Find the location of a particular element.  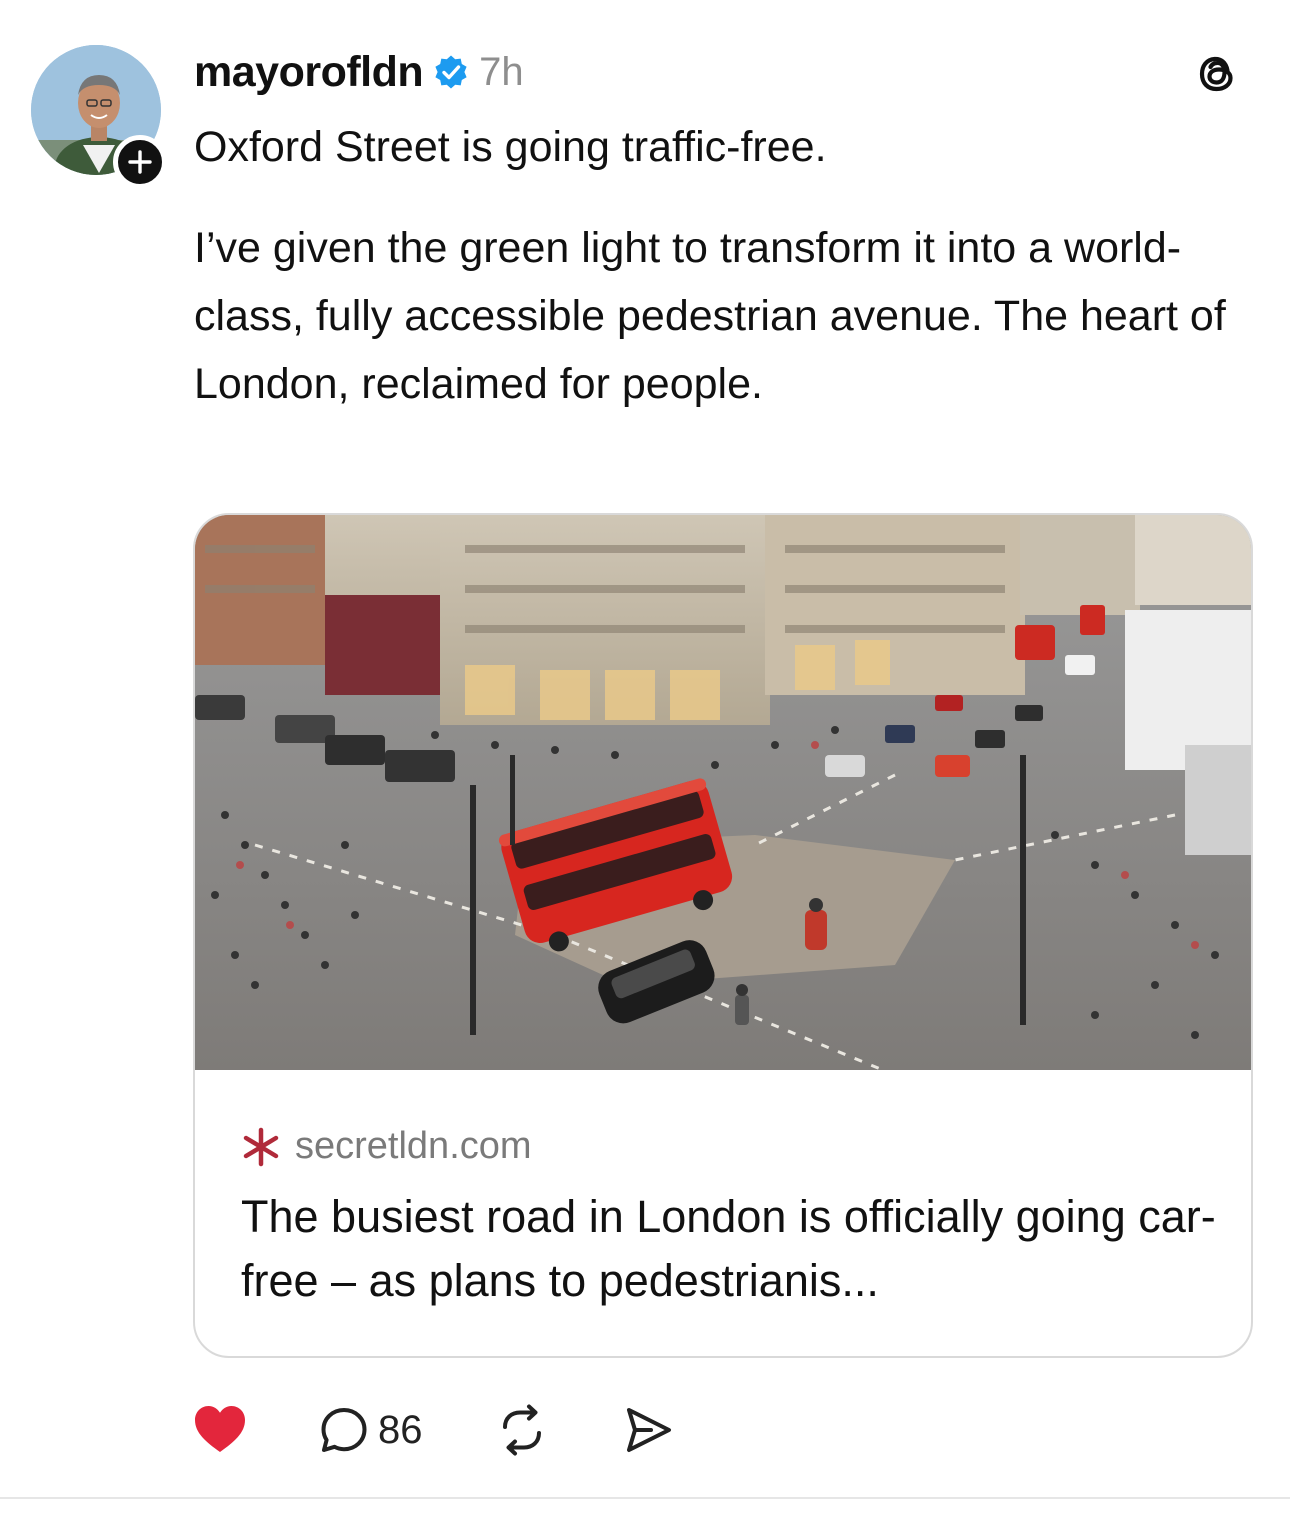

post-actions-bar: 86 is located at coordinates (433, 1430).